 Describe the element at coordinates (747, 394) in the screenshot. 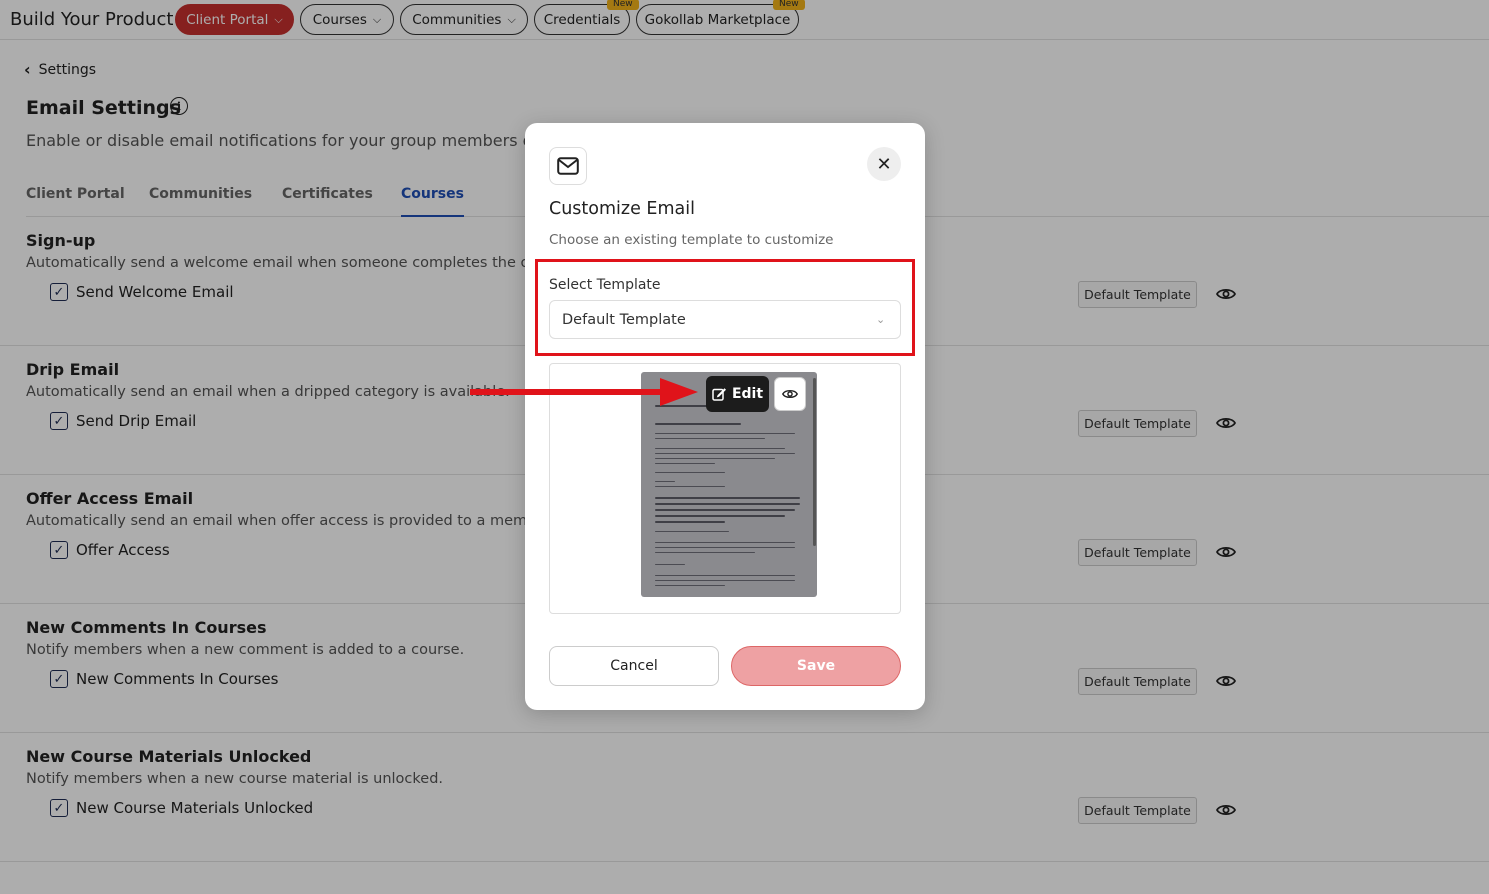

I see `edit-label: Edit` at that location.